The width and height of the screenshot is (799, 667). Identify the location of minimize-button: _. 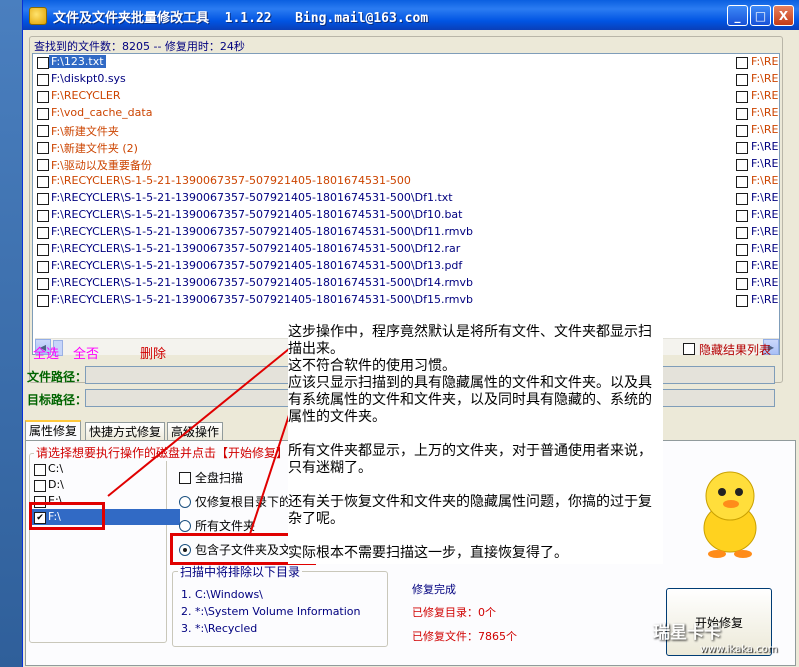
(737, 15).